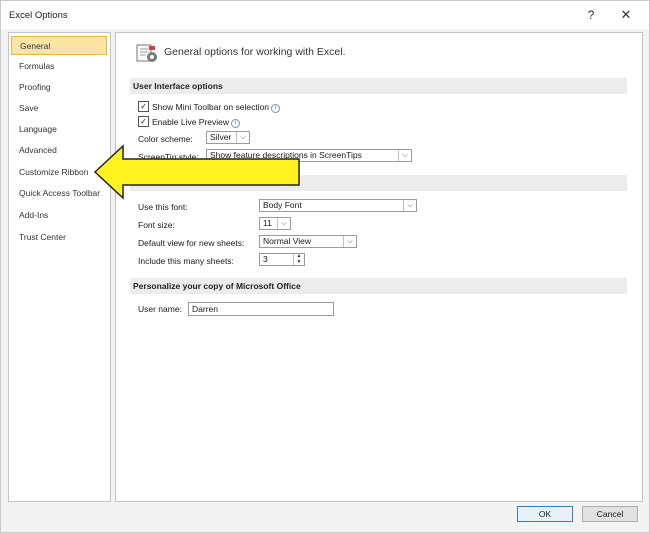 Image resolution: width=650 pixels, height=533 pixels. I want to click on nav-item-proofing: Proofing, so click(59, 87).